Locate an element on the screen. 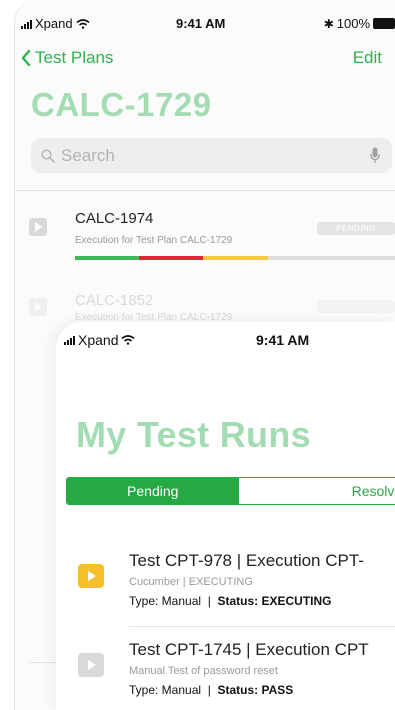 The width and height of the screenshot is (395, 710). microphone-icon is located at coordinates (375, 155).